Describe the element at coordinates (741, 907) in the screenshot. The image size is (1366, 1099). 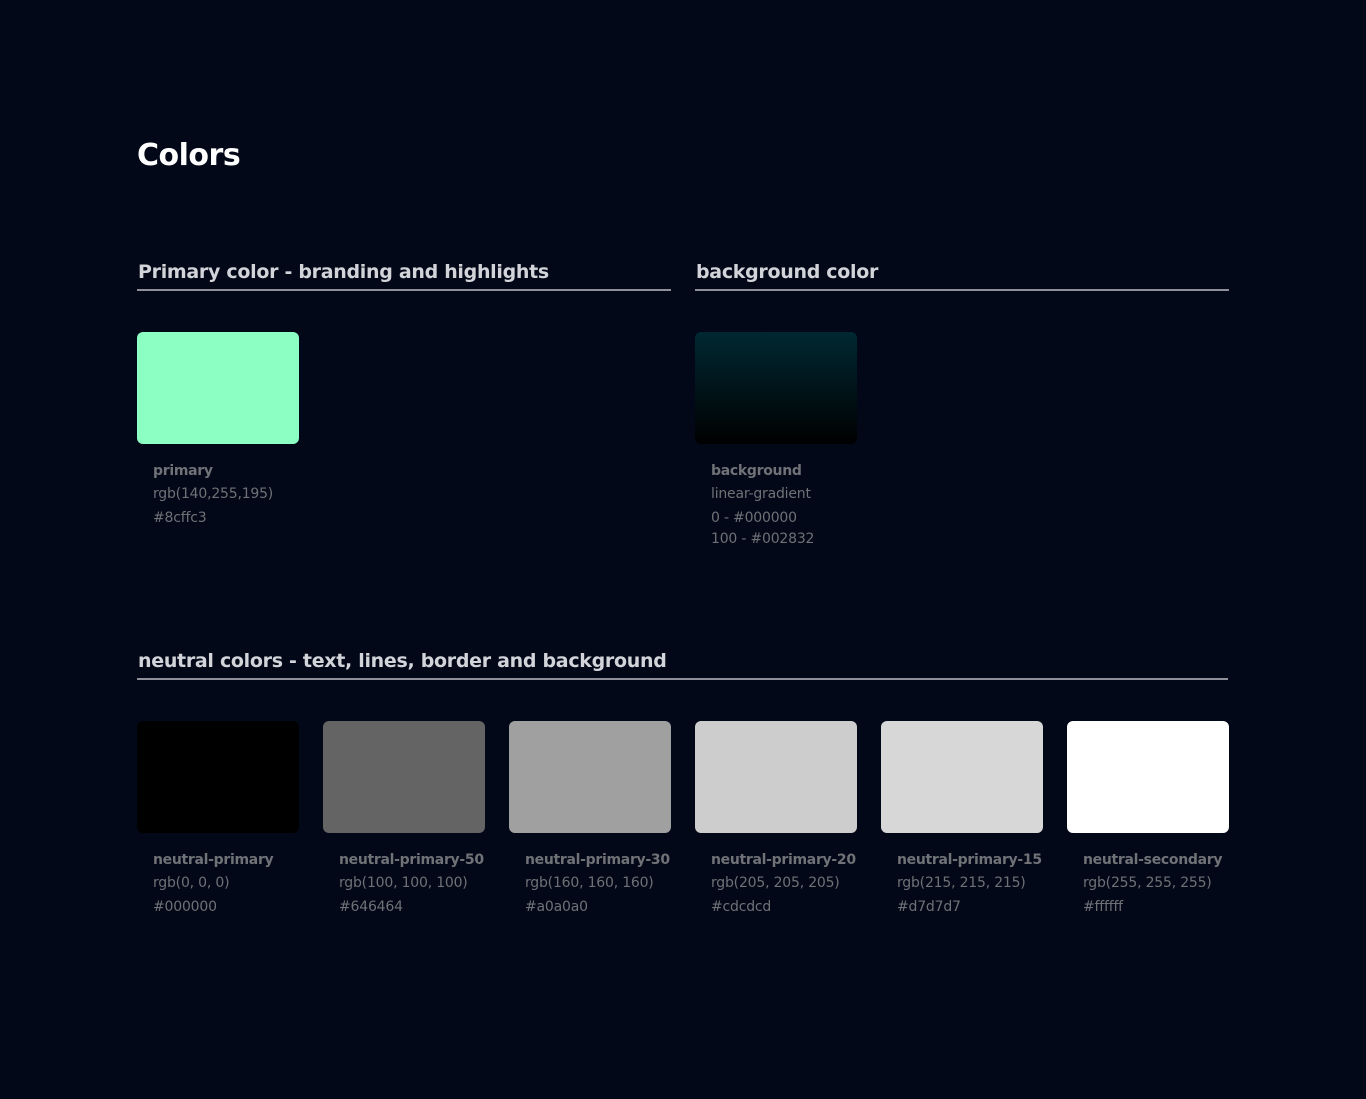
I see `swatch-hex: #cdcdcd` at that location.